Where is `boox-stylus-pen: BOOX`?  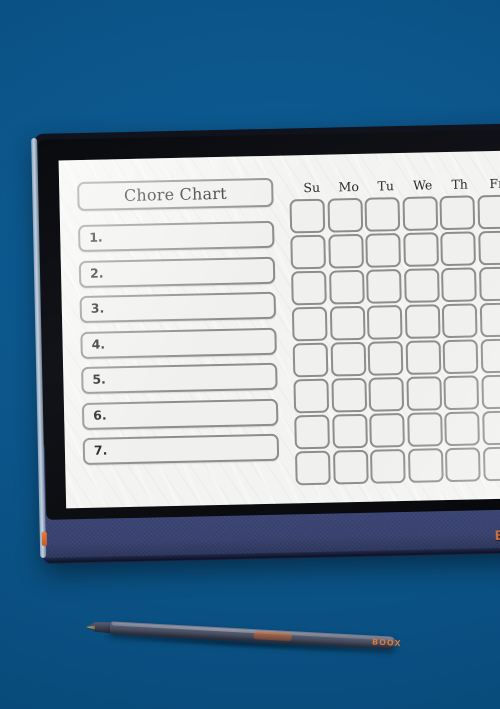
boox-stylus-pen: BOOX is located at coordinates (247, 635).